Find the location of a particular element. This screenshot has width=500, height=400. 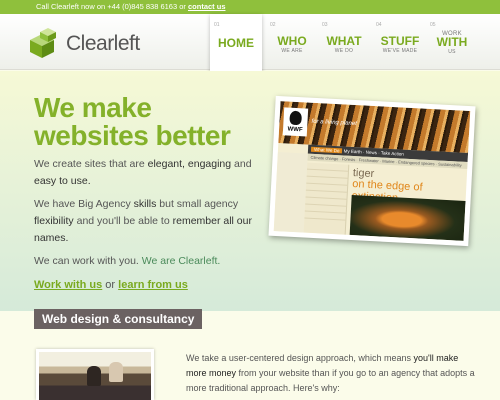

tiger-photo is located at coordinates (407, 217).